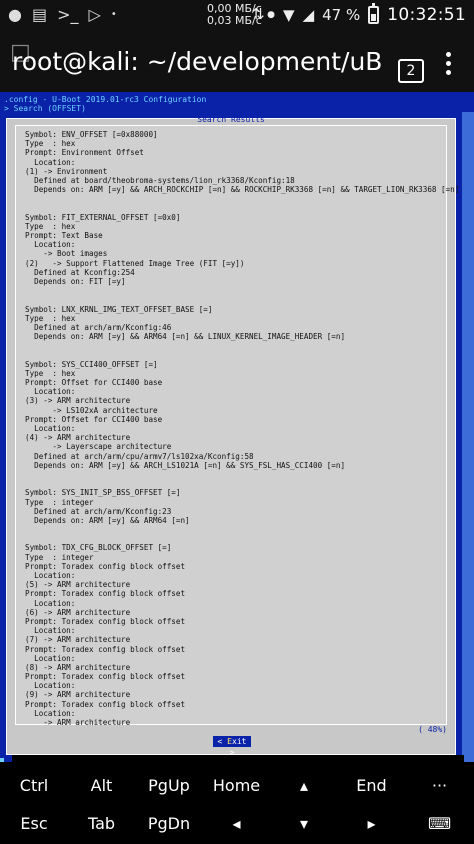  I want to click on chat-icon: ●, so click(15, 14).